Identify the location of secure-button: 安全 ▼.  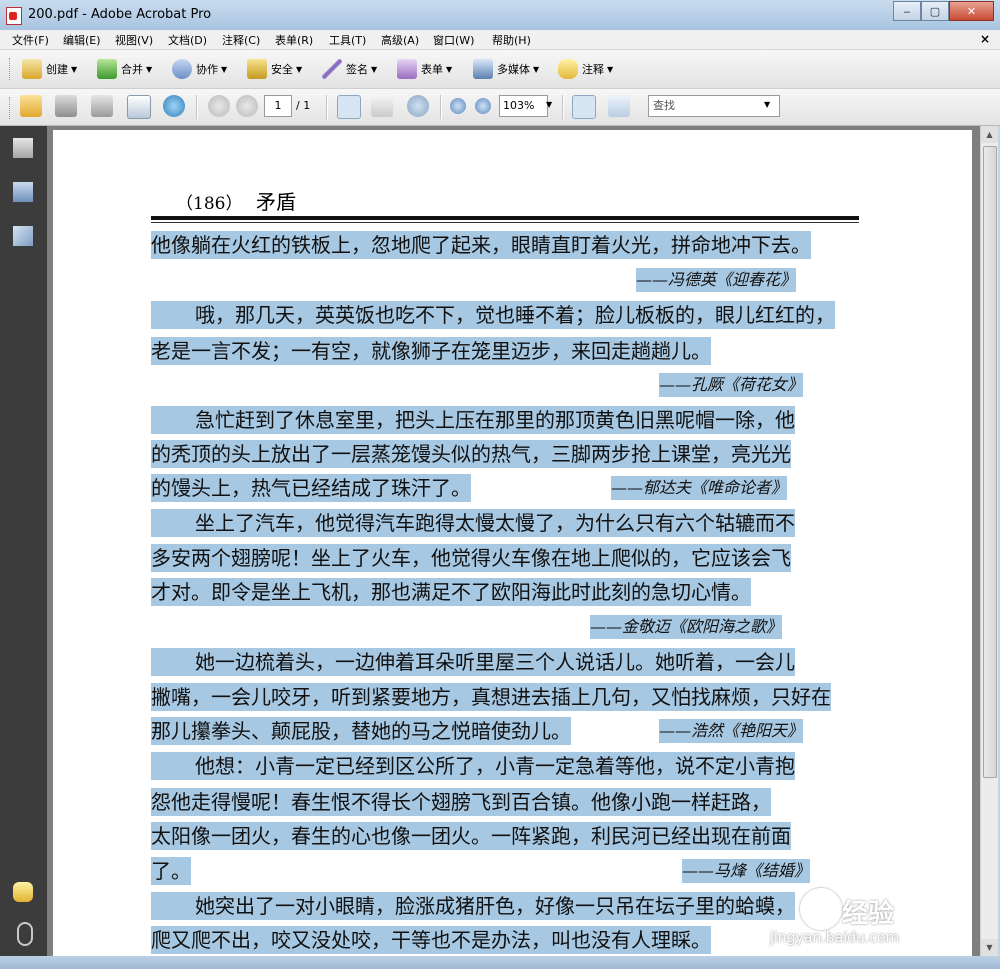
(274, 69).